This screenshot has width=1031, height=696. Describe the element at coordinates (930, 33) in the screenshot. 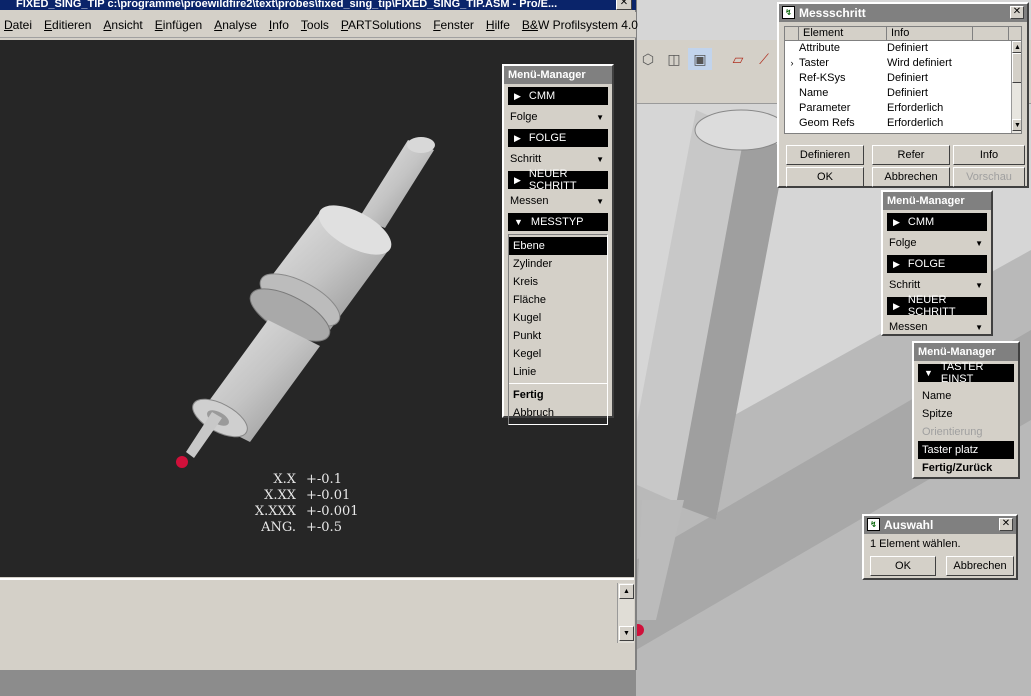

I see `column-info: Info` at that location.